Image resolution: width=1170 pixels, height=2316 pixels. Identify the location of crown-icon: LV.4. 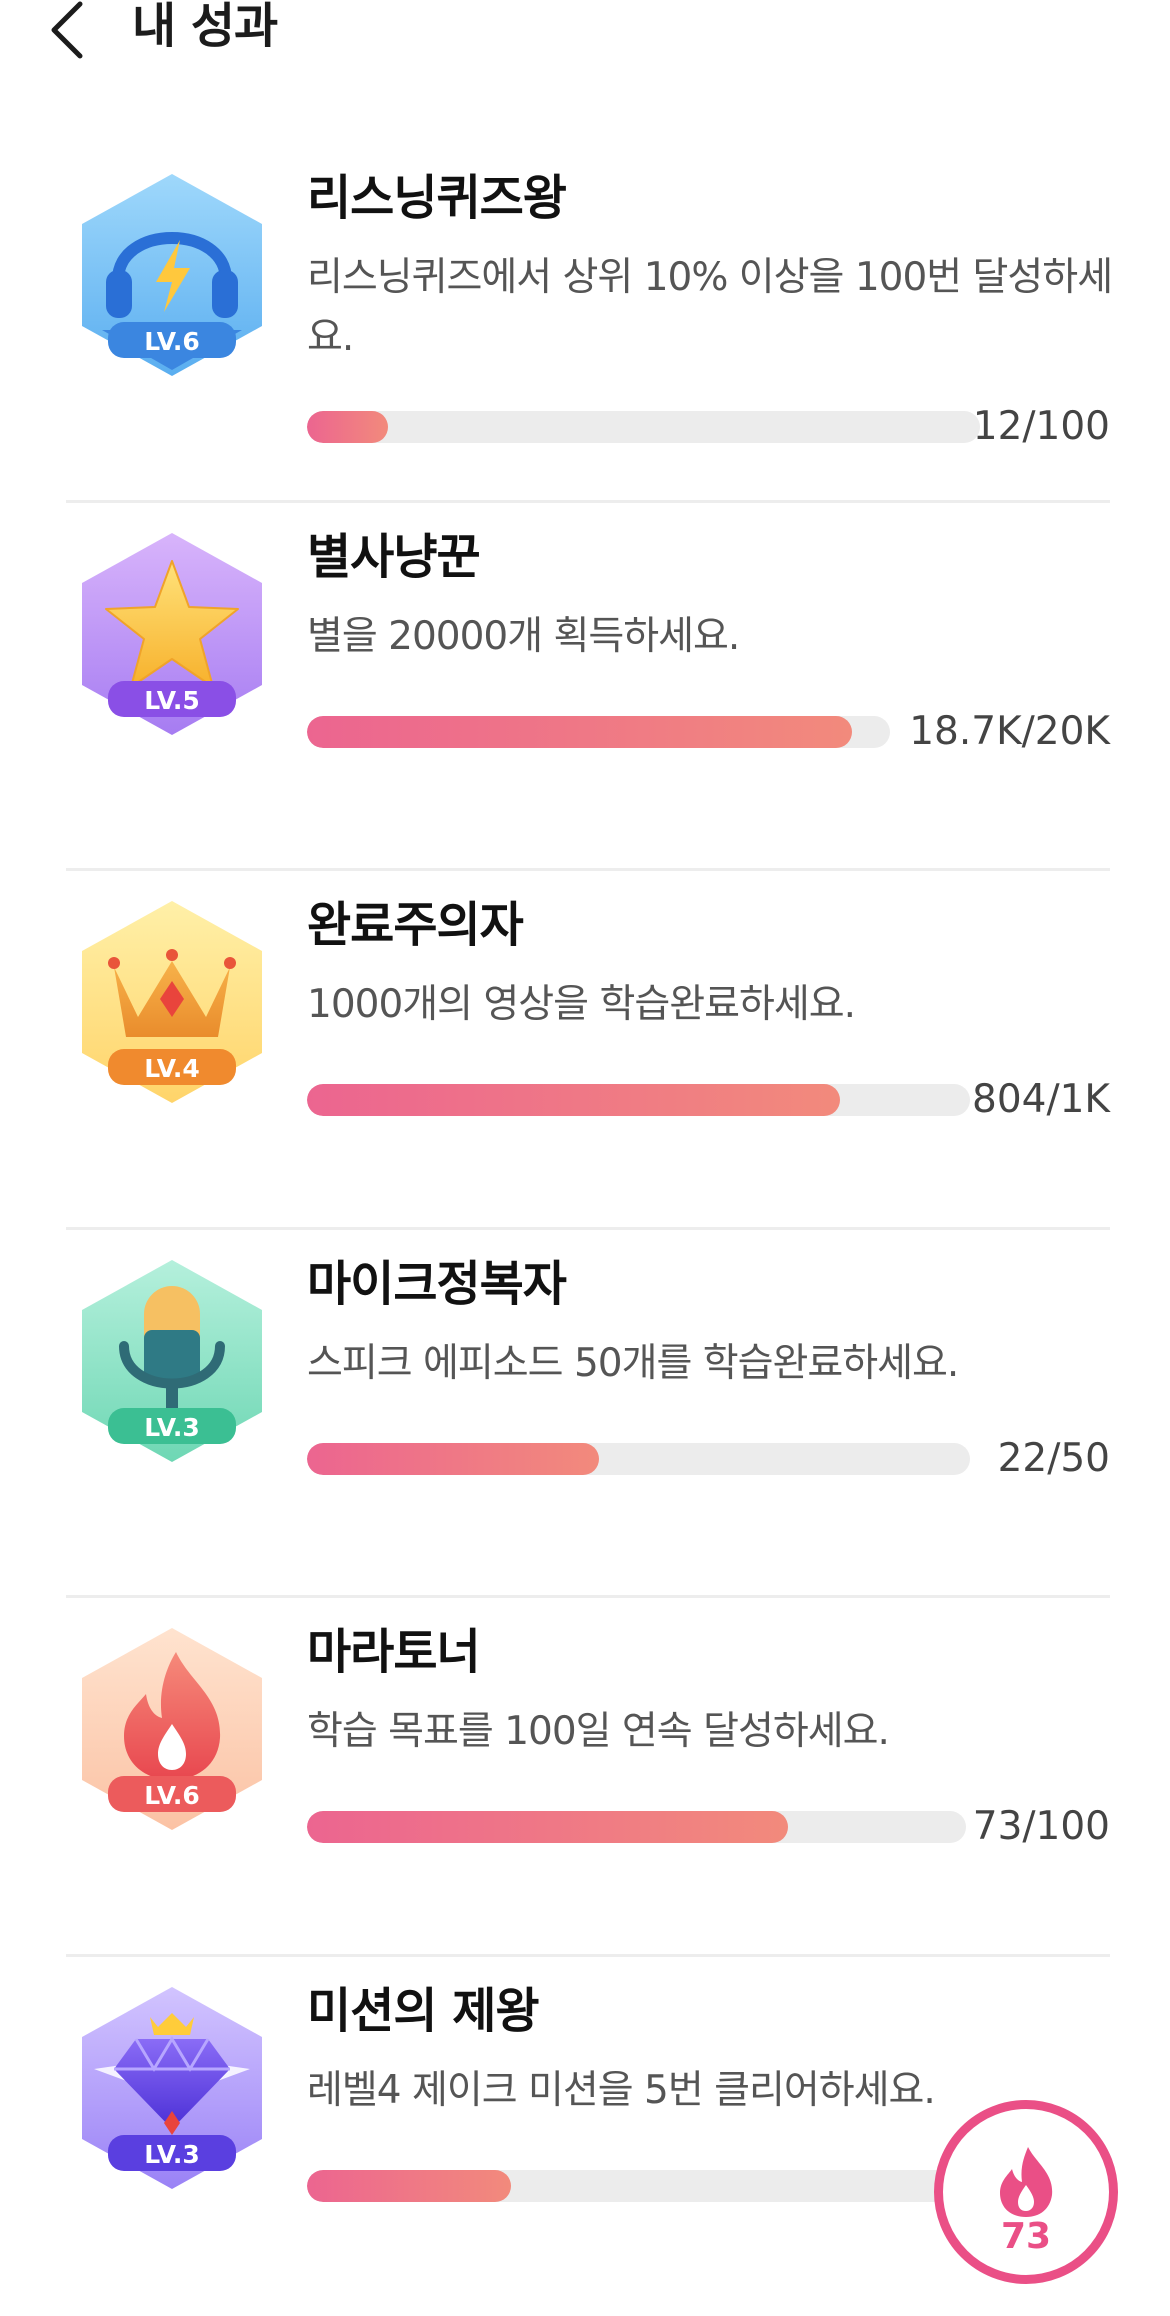
(172, 1002).